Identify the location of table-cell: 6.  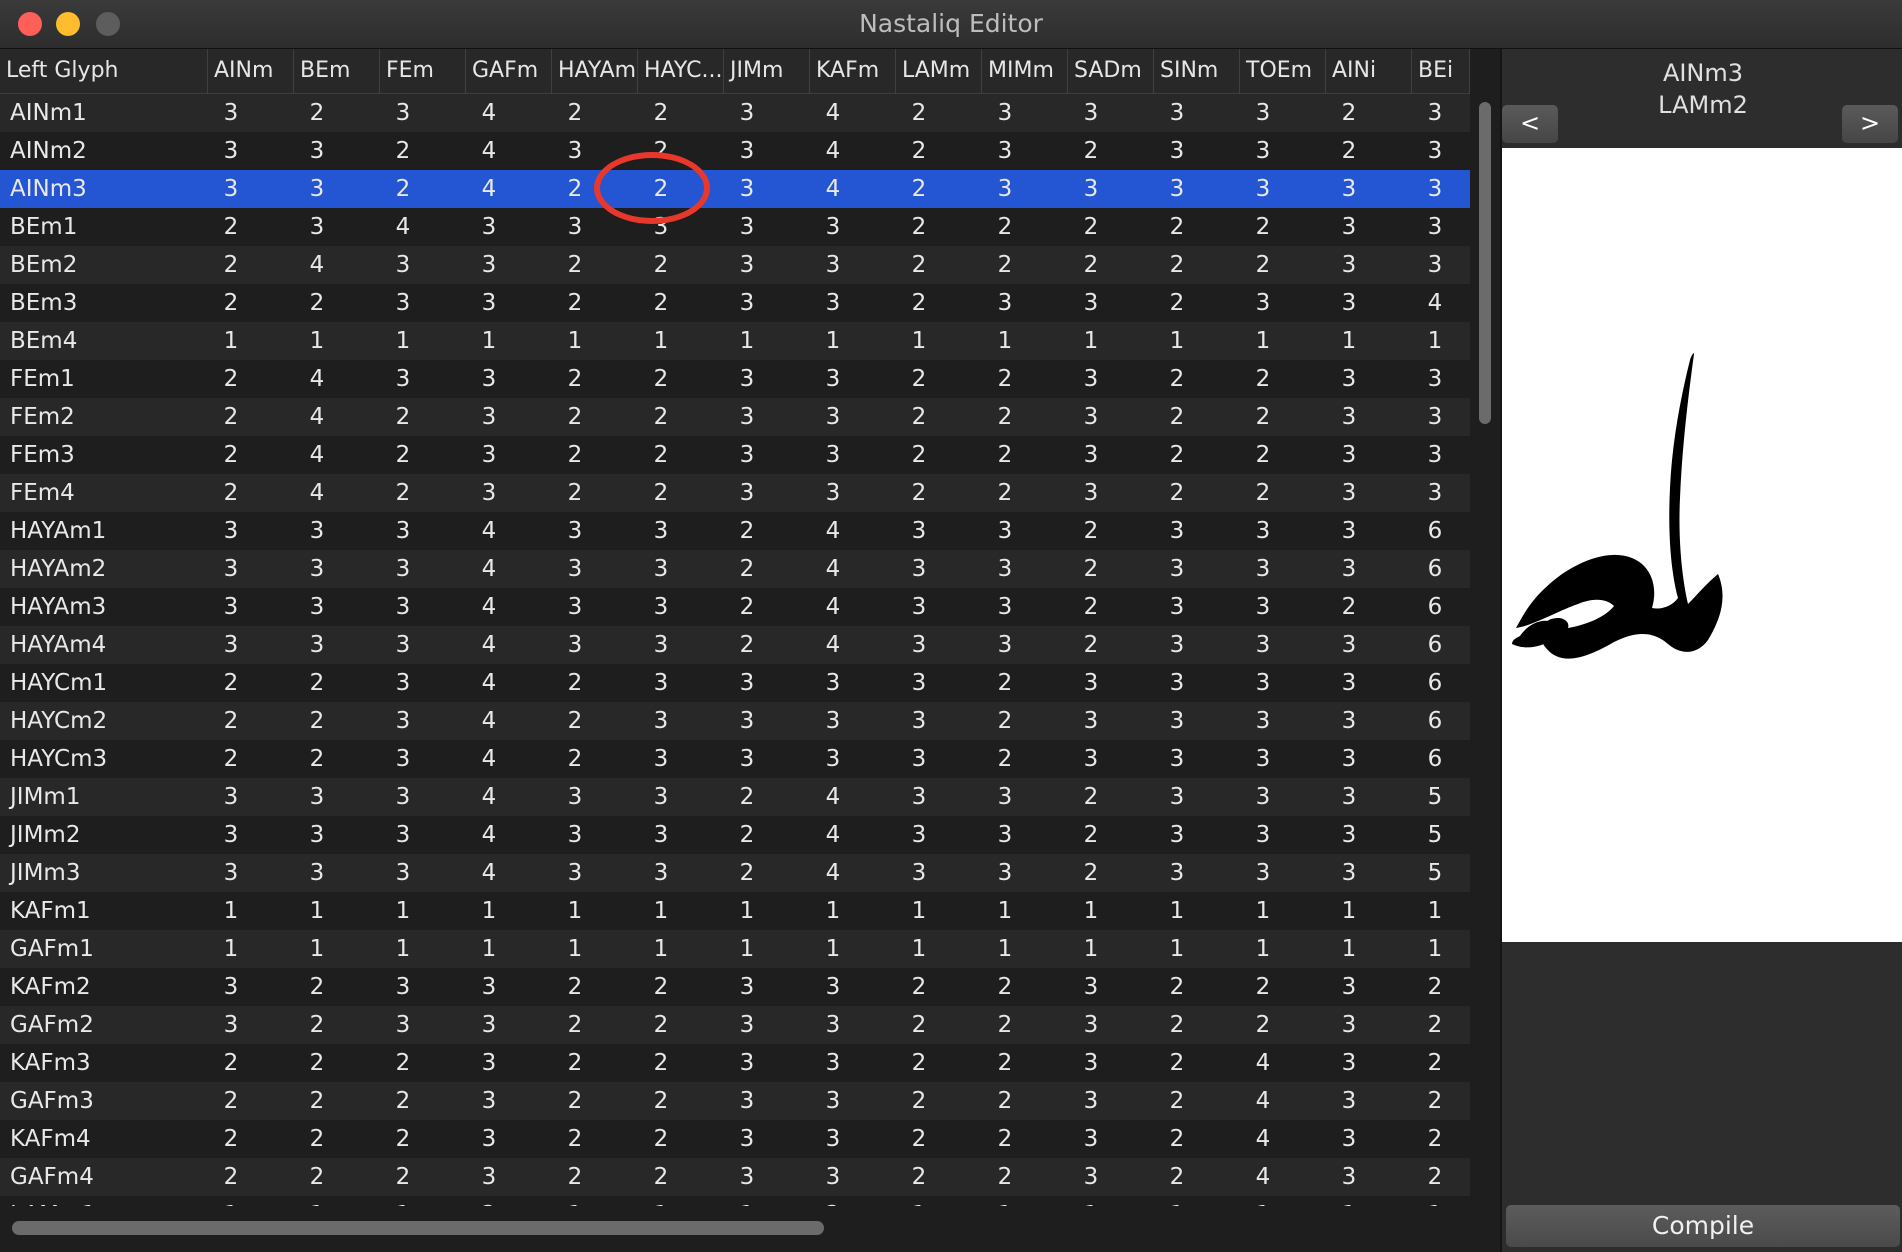
(1435, 607).